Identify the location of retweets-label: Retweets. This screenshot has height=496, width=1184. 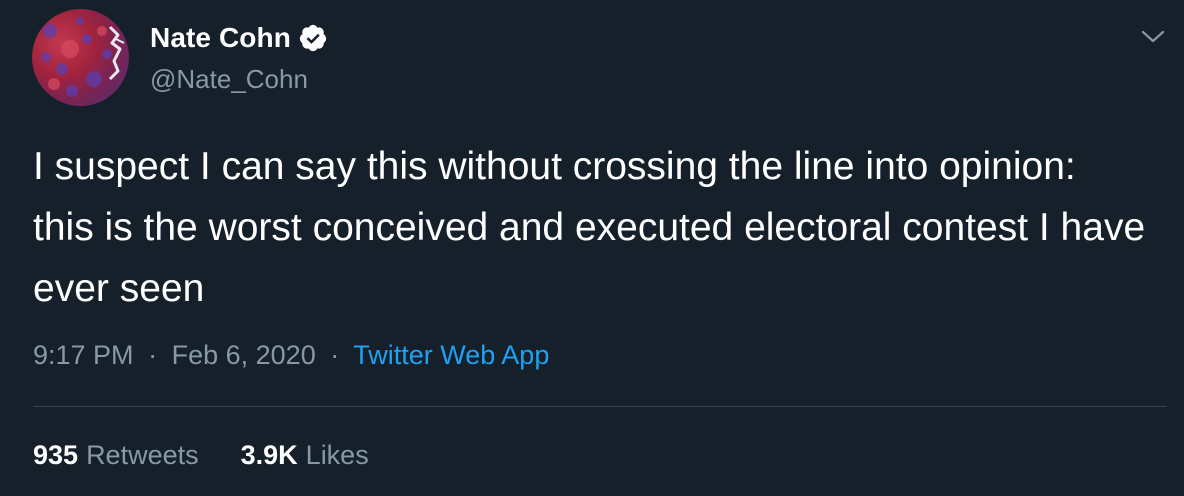
(142, 455).